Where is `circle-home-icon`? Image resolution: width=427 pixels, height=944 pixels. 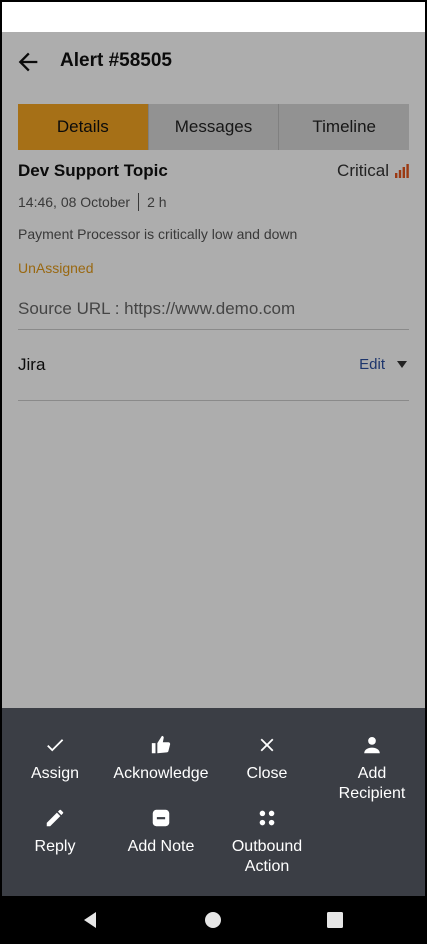
circle-home-icon is located at coordinates (213, 920).